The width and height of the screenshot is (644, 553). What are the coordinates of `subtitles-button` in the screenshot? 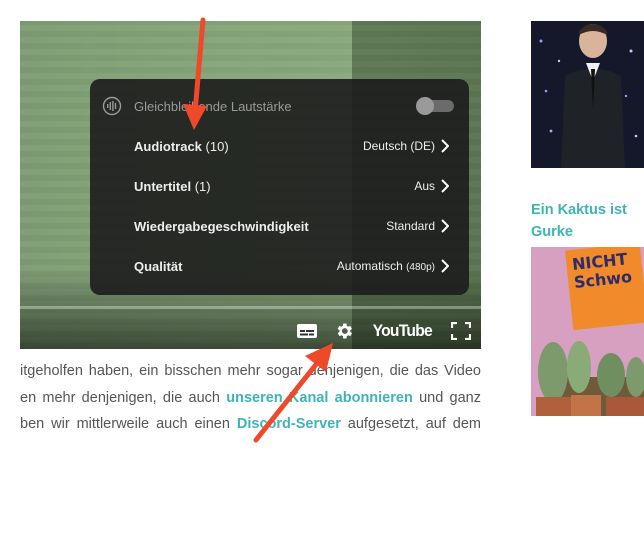 It's located at (307, 331).